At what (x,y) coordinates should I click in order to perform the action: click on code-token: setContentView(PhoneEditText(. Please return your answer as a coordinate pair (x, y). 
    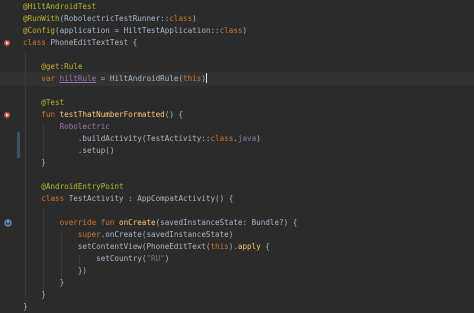
    Looking at the image, I should click on (117, 246).